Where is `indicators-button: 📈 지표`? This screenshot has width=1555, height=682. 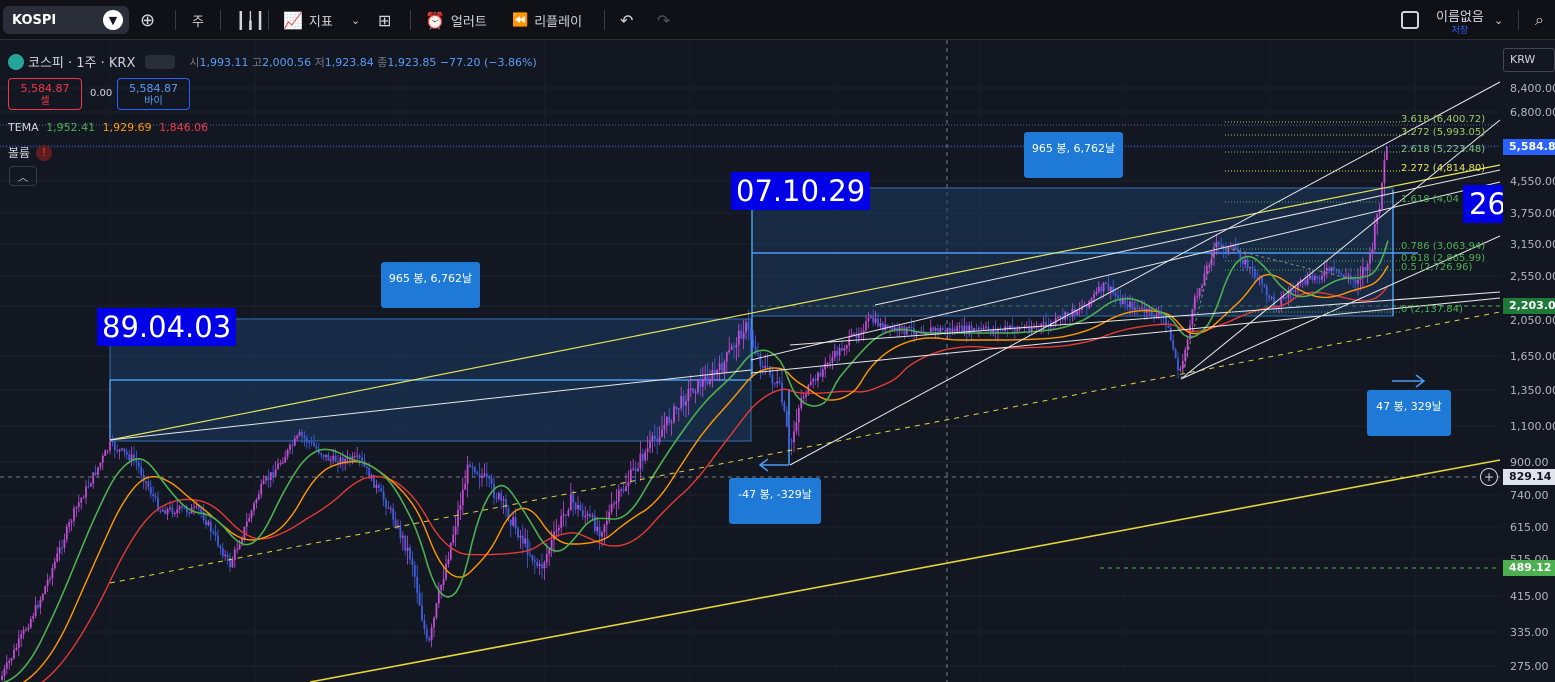 indicators-button: 📈 지표 is located at coordinates (308, 20).